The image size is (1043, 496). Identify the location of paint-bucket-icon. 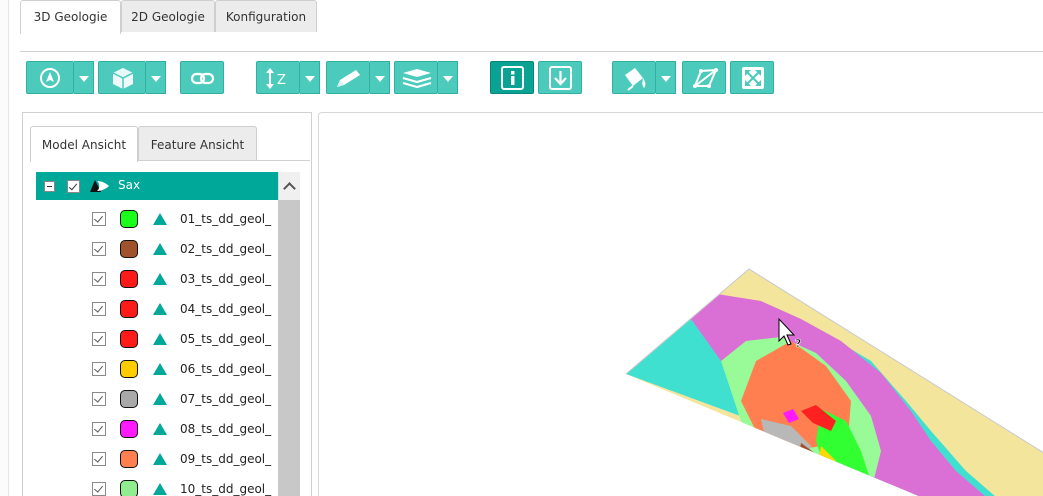
(635, 79).